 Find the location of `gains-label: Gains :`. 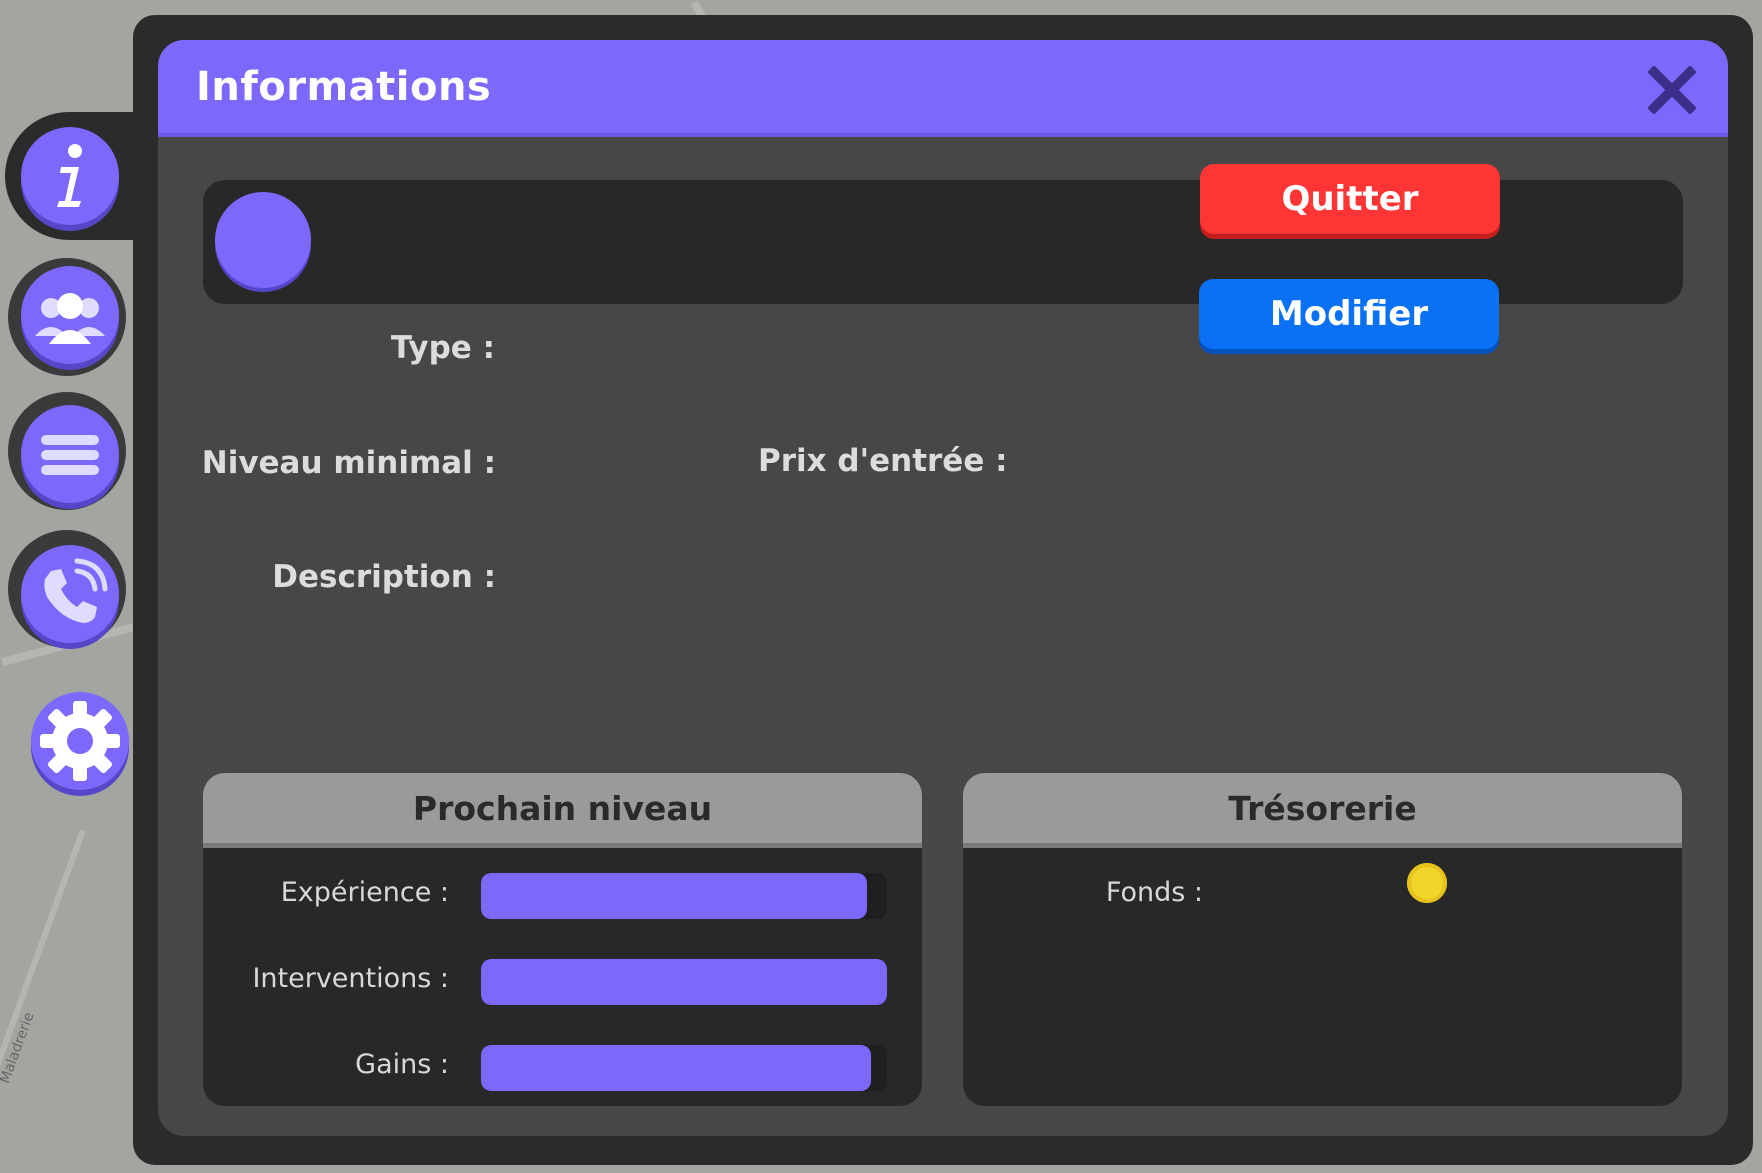

gains-label: Gains : is located at coordinates (402, 1064).